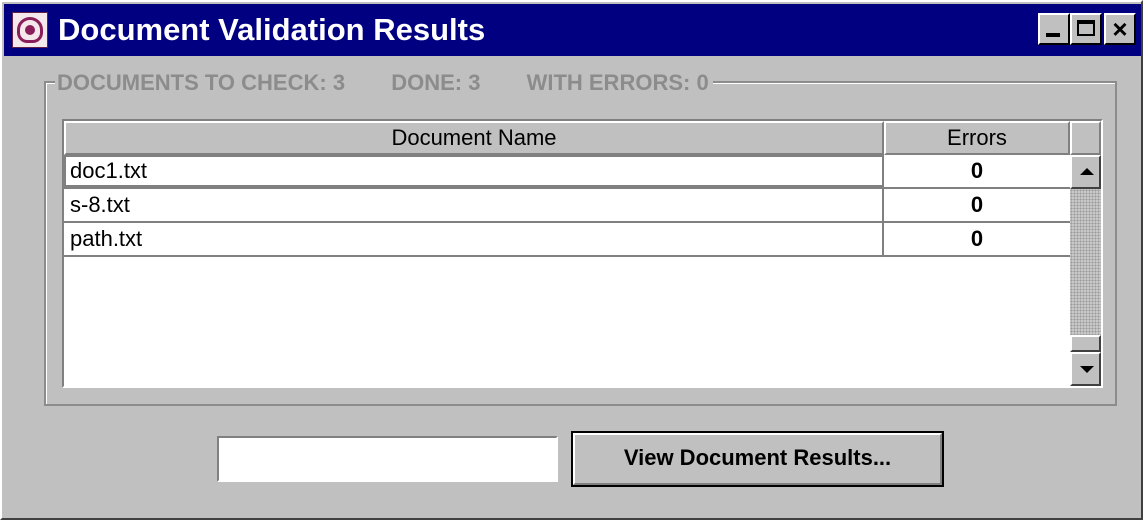  I want to click on table-row: s-8.txt 0, so click(567, 206).